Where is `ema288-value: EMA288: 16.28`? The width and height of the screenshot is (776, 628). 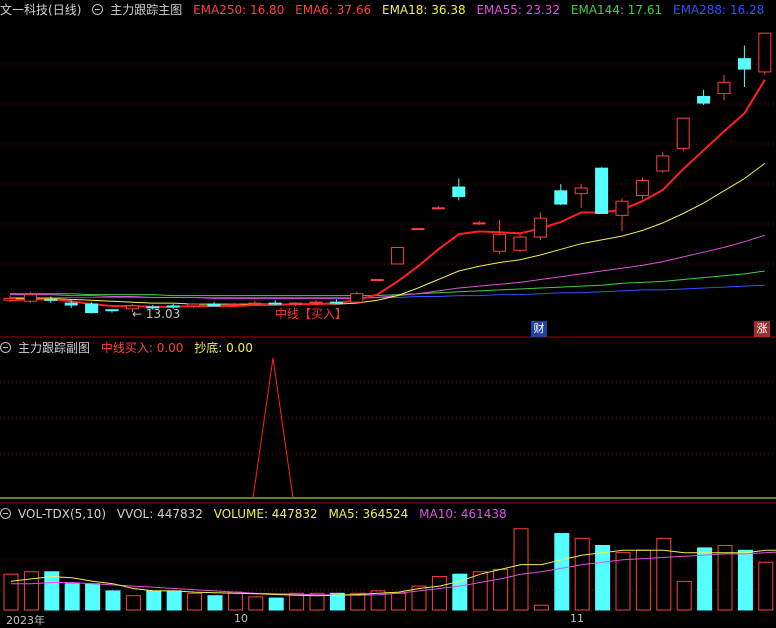
ema288-value: EMA288: 16.28 is located at coordinates (718, 10).